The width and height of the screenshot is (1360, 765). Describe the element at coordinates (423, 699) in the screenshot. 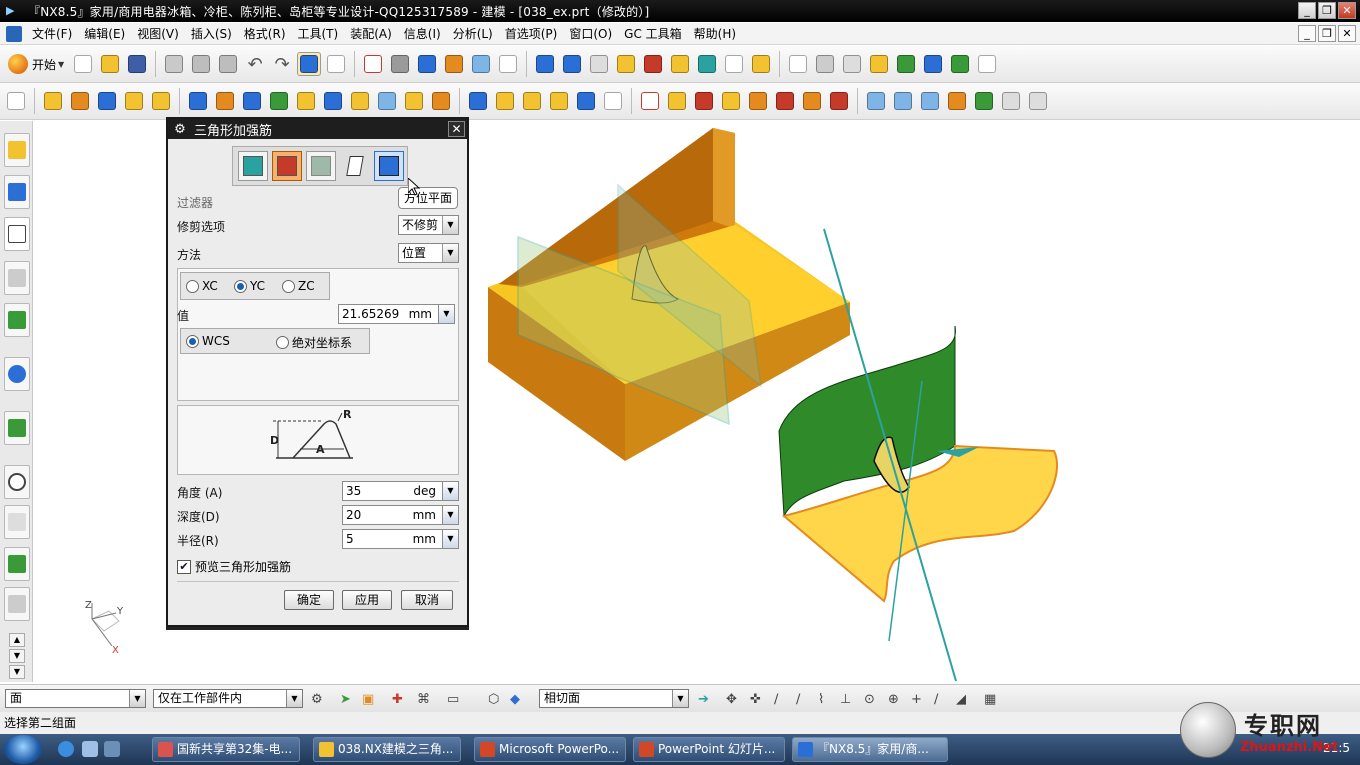

I see `select-feature-icon: ⌘` at that location.